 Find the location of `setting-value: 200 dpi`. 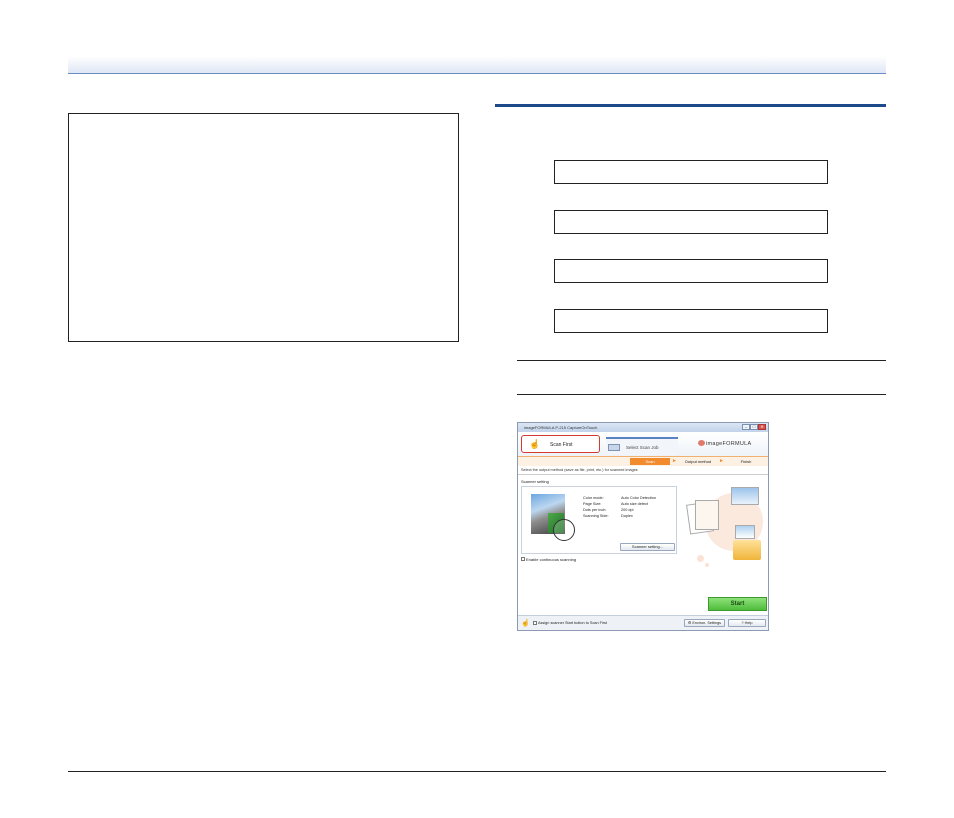

setting-value: 200 dpi is located at coordinates (627, 510).